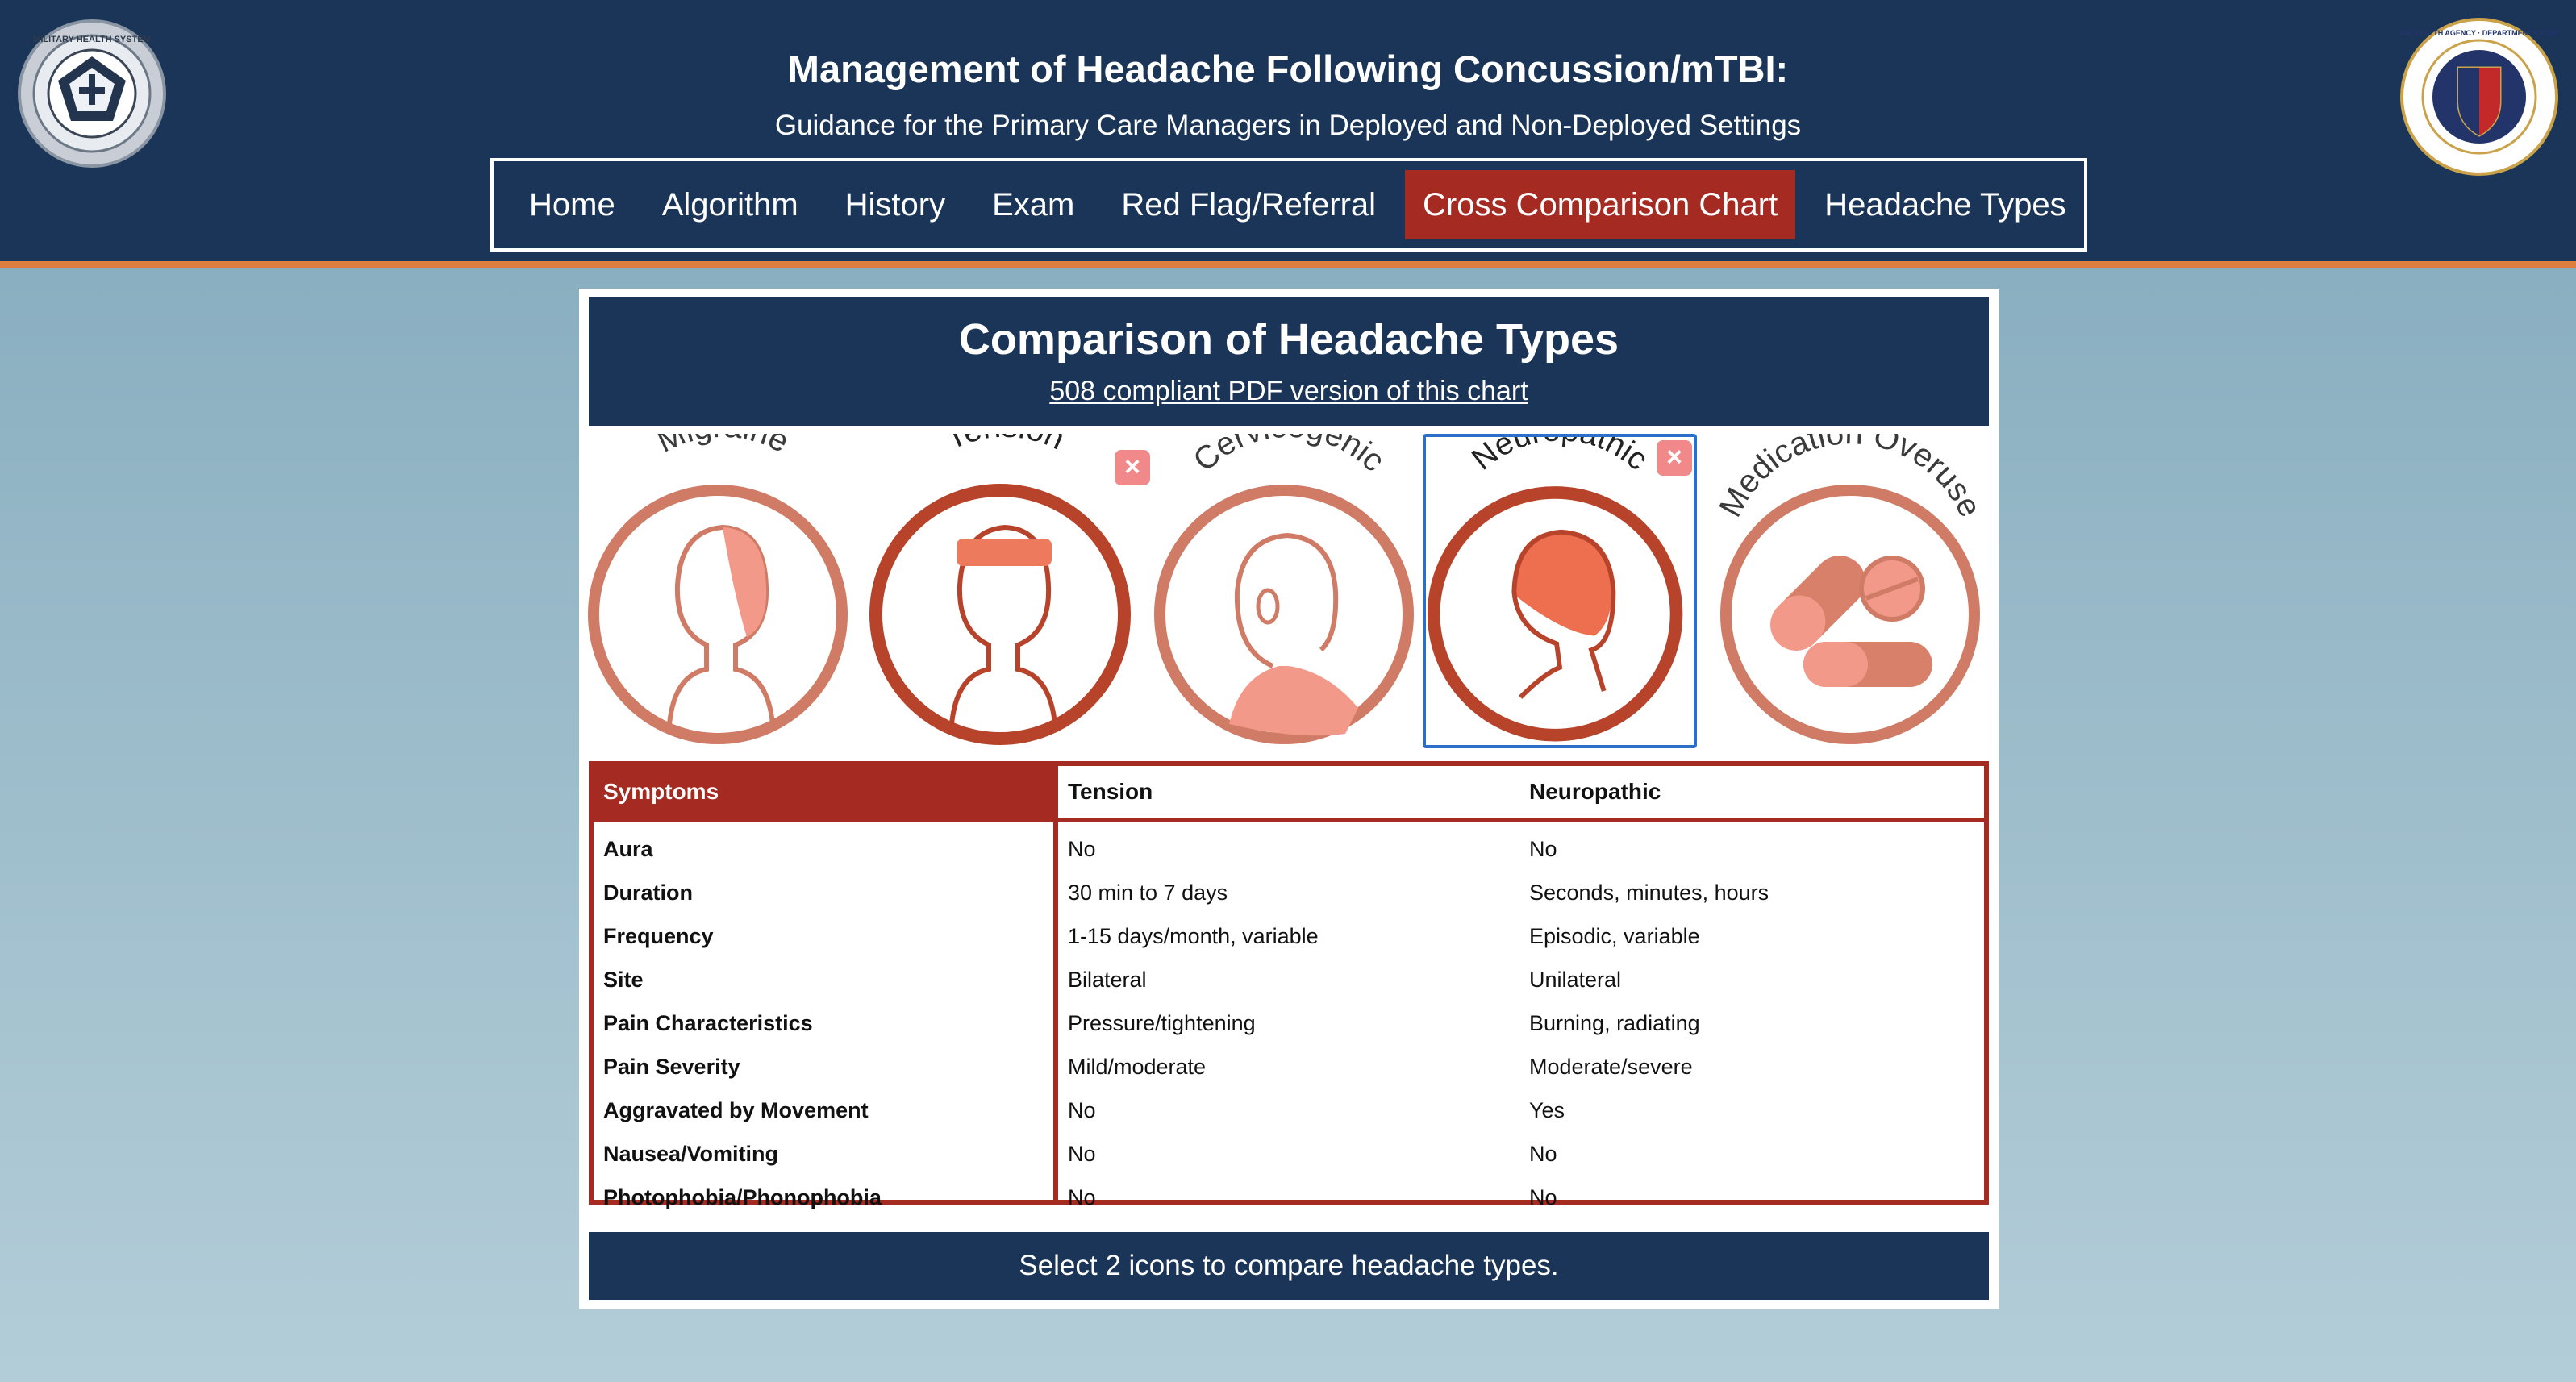  Describe the element at coordinates (1289, 849) in the screenshot. I see `table-row: Aura No No` at that location.